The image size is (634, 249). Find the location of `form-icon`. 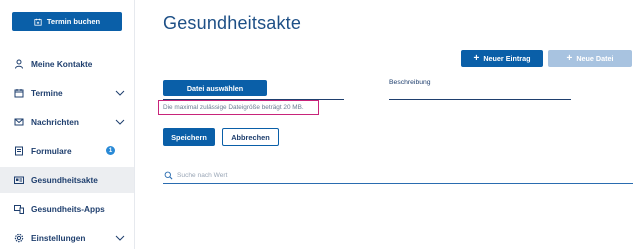

form-icon is located at coordinates (18, 151).